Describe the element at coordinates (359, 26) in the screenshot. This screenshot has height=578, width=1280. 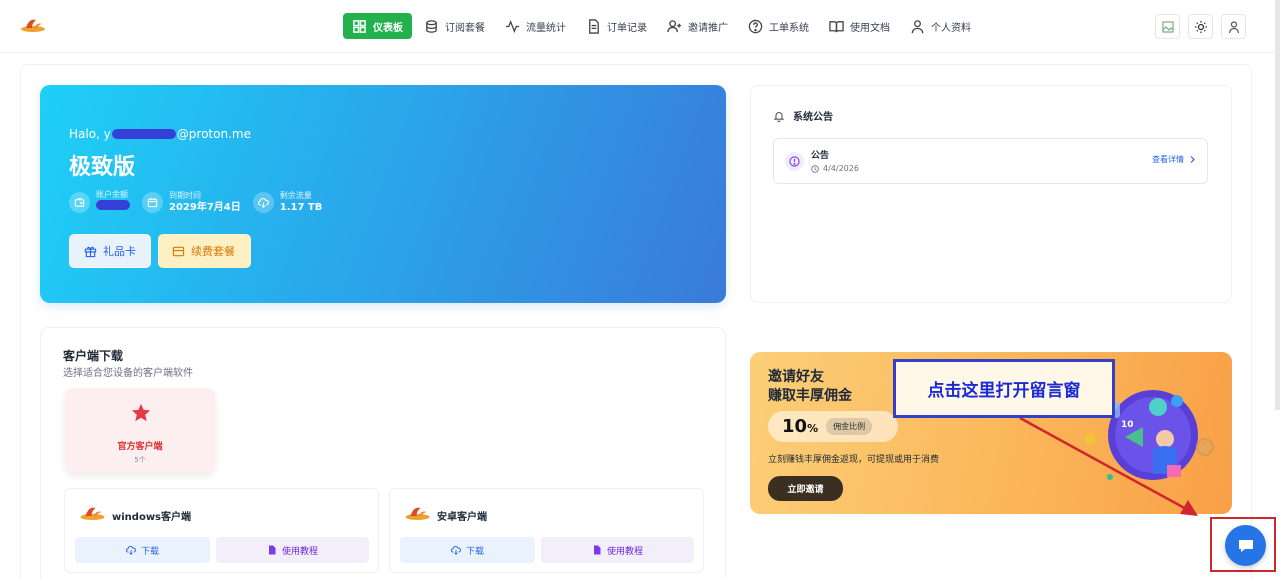
I see `dashboard-icon` at that location.